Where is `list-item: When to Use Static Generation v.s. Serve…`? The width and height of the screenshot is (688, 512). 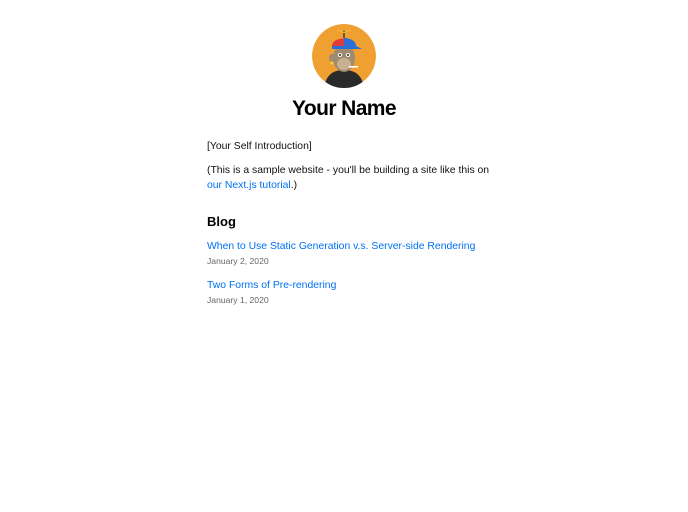 list-item: When to Use Static Generation v.s. Serve… is located at coordinates (352, 254).